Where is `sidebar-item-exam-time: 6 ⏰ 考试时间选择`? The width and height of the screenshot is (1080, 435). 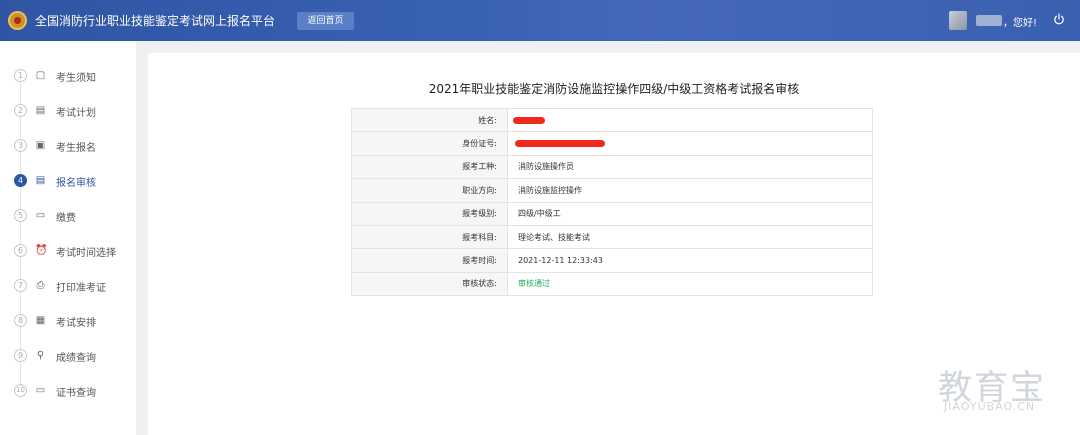
sidebar-item-exam-time: 6 ⏰ 考试时间选择 is located at coordinates (68, 251).